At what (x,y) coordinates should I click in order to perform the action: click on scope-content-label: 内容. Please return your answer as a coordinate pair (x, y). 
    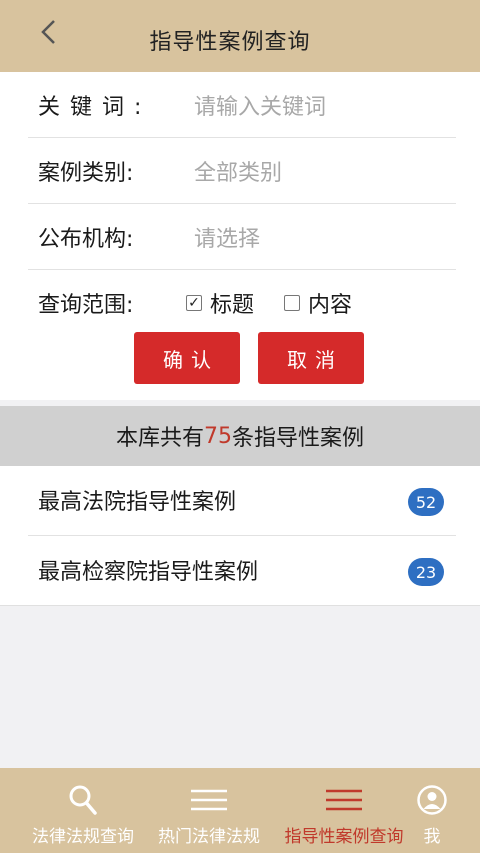
    Looking at the image, I should click on (330, 305).